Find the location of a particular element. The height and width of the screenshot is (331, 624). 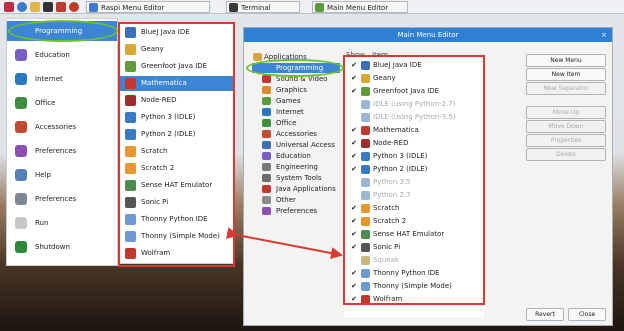

menu-item-row: ✔ Wolfram is located at coordinates (413, 299).